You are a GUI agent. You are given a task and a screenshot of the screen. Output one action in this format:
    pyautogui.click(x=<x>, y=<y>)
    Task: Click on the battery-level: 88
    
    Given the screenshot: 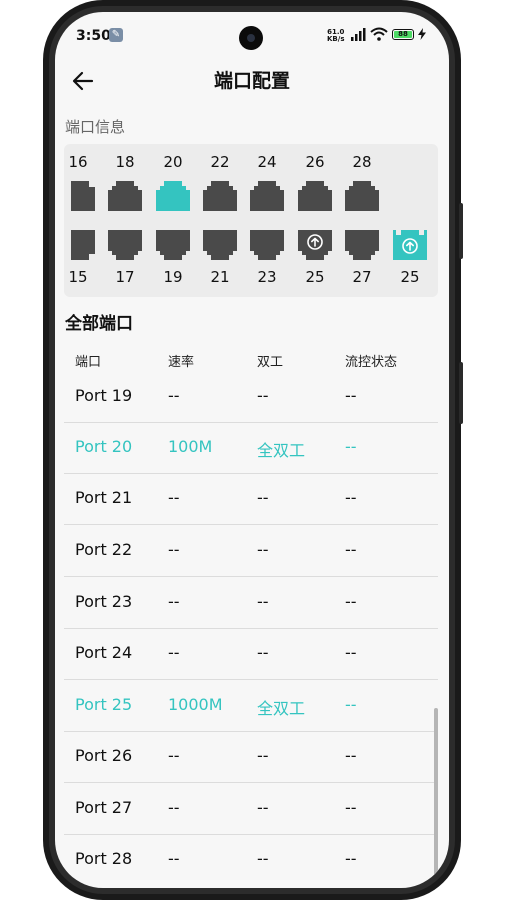 What is the action you would take?
    pyautogui.click(x=403, y=34)
    